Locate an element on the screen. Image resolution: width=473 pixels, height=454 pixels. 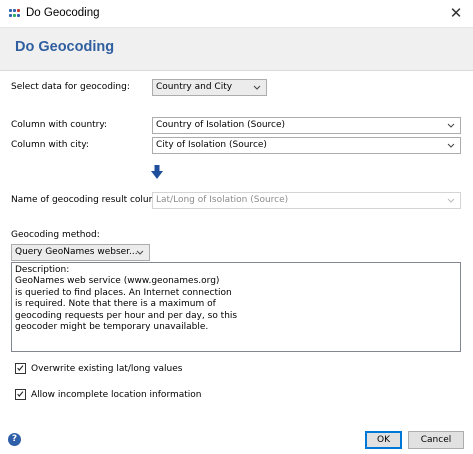
overwrite-label: Overwrite existing lat/long values is located at coordinates (107, 369).